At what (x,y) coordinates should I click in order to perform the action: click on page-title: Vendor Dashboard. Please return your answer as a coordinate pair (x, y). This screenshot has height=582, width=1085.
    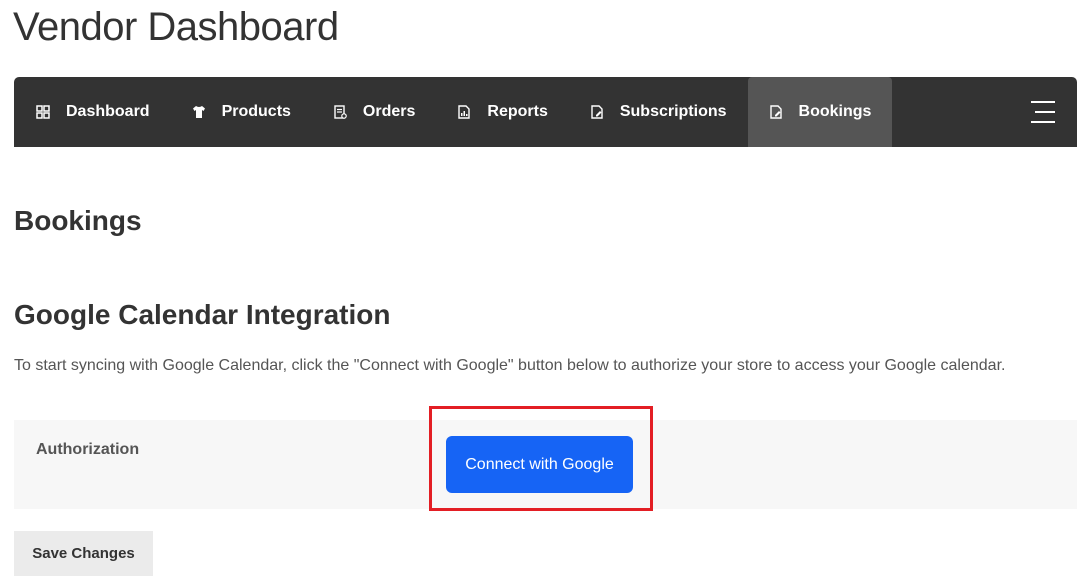
    Looking at the image, I should click on (176, 27).